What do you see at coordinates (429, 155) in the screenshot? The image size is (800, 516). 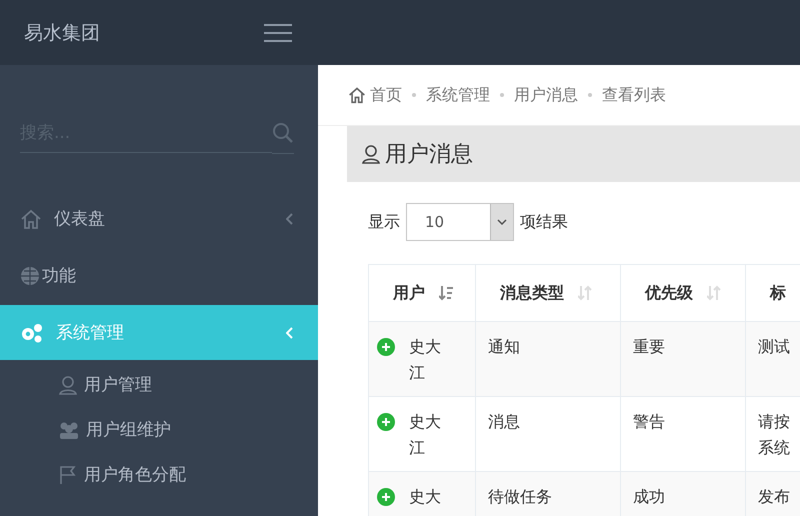 I see `panel-title: 用户消息` at bounding box center [429, 155].